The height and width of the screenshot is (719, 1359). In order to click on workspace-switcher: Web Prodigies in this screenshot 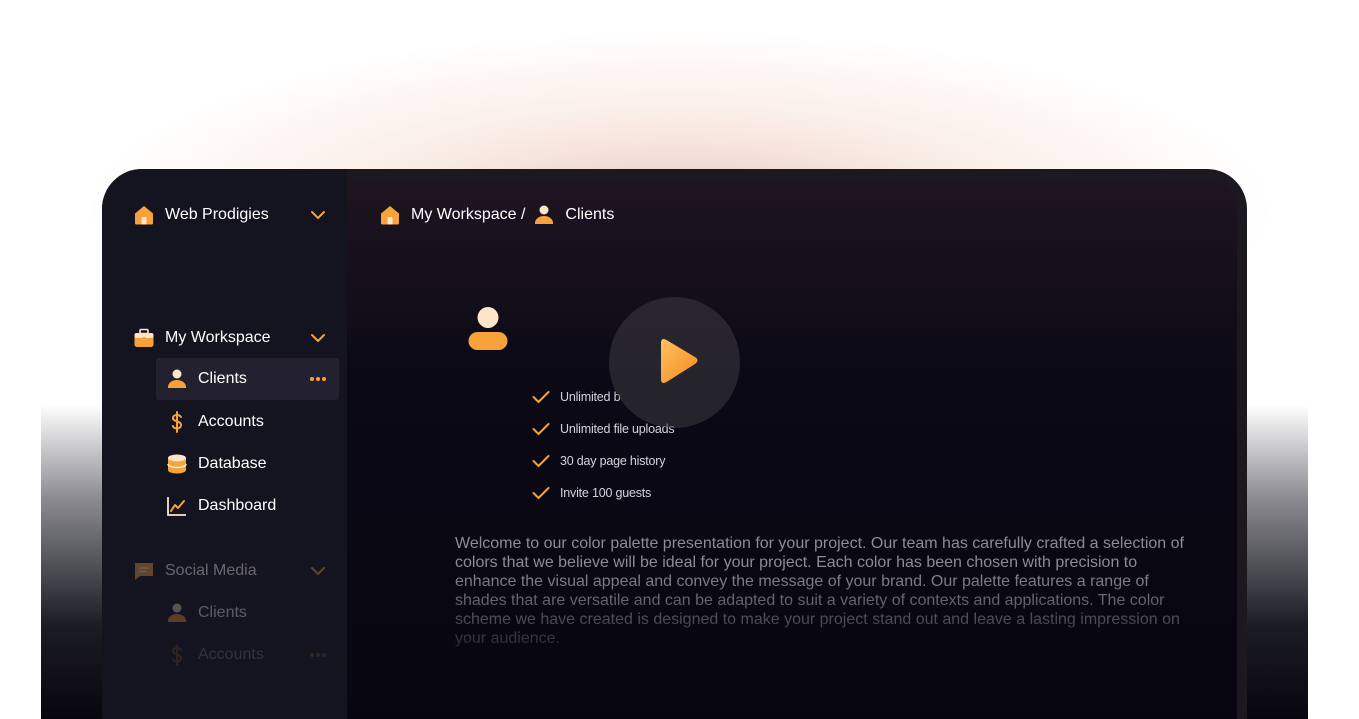, I will do `click(231, 215)`.